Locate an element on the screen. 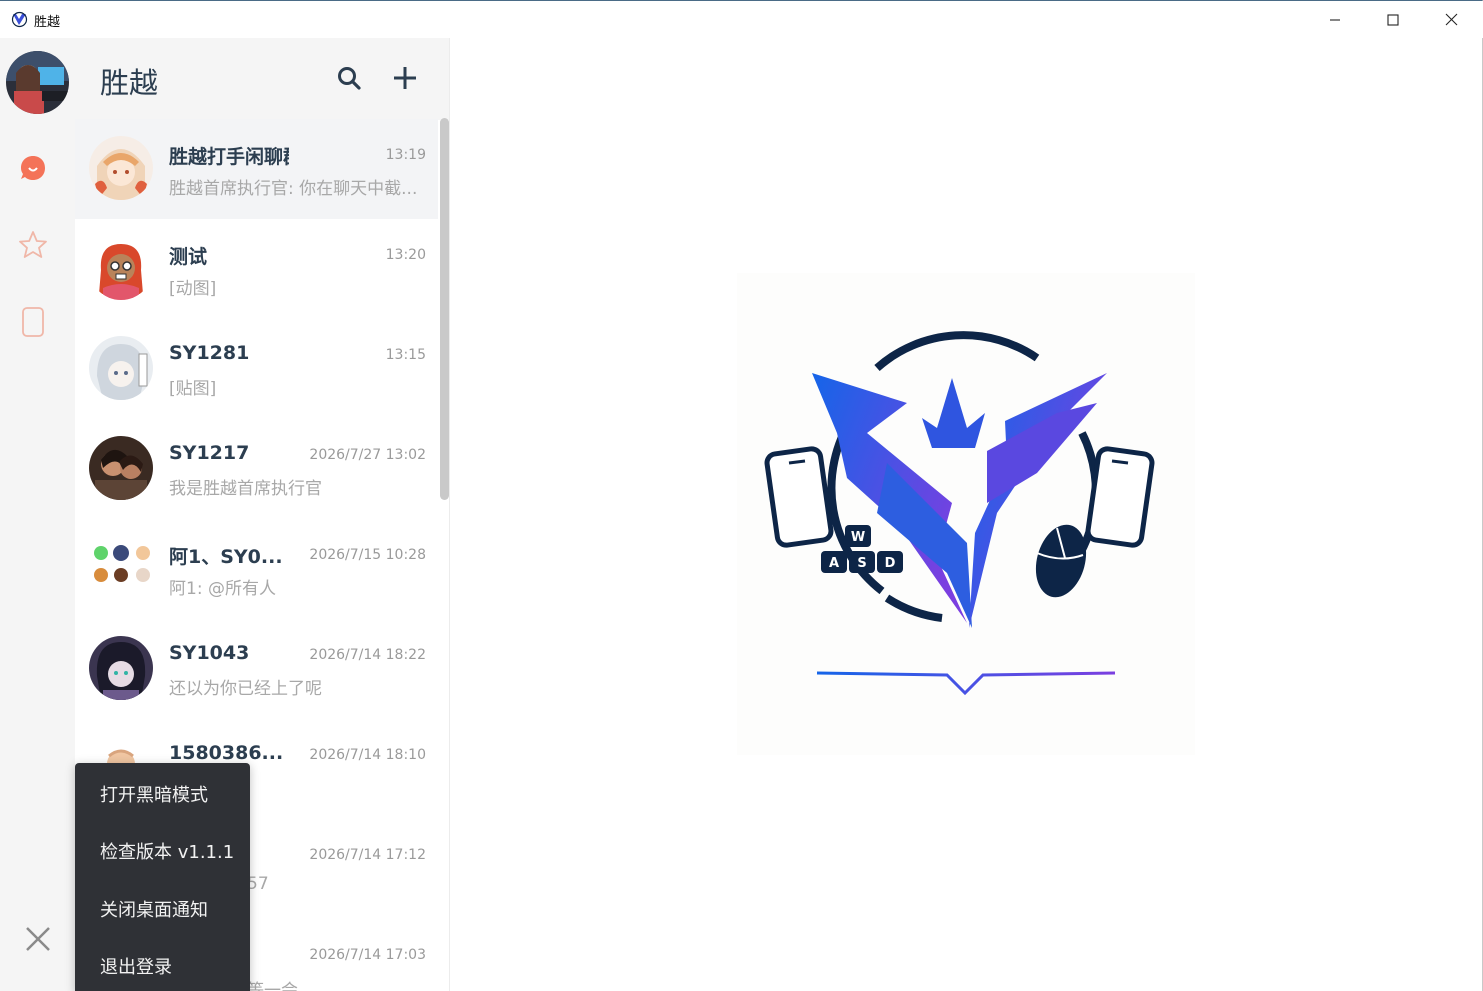 Image resolution: width=1483 pixels, height=991 pixels. key-s: S is located at coordinates (861, 563).